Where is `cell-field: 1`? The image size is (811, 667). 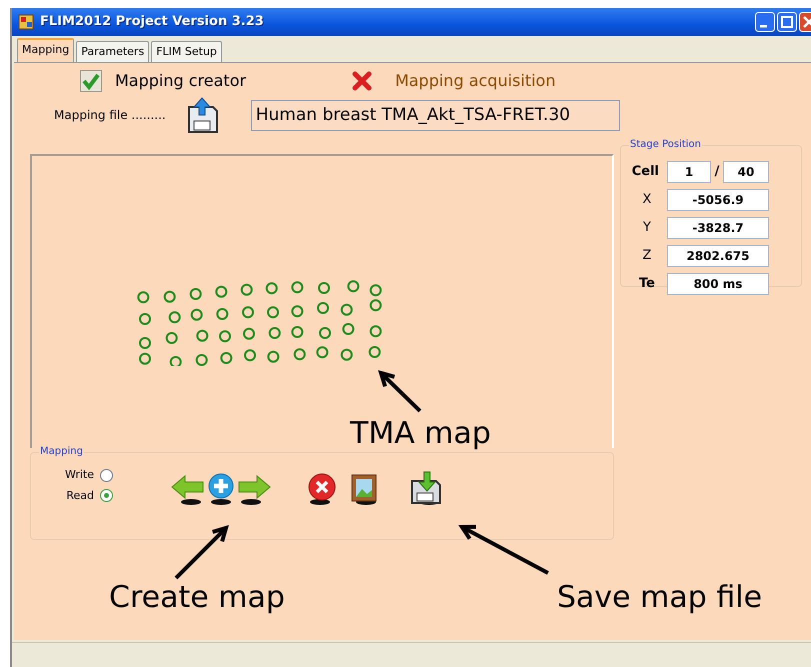
cell-field: 1 is located at coordinates (689, 172).